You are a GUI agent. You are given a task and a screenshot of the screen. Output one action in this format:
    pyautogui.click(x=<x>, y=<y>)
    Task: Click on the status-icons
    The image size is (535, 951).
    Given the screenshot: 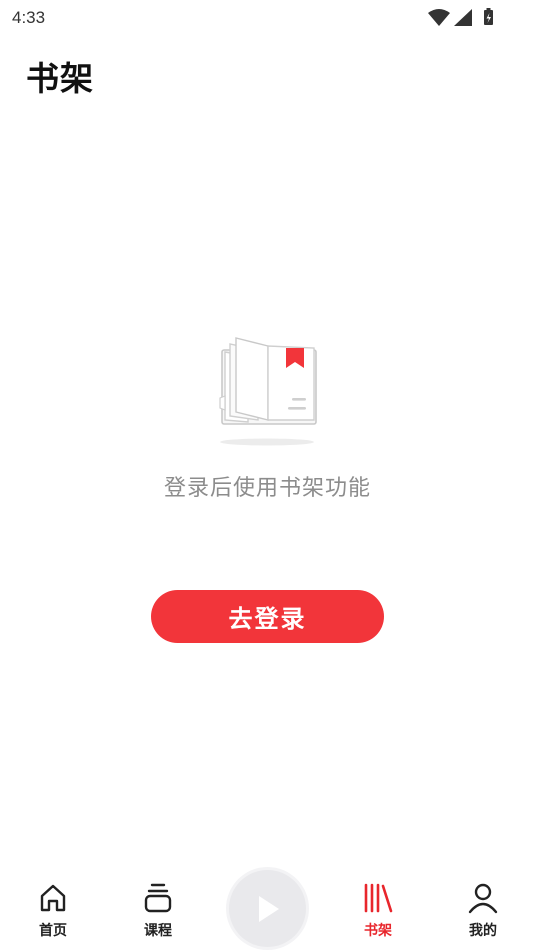 What is the action you would take?
    pyautogui.click(x=463, y=18)
    